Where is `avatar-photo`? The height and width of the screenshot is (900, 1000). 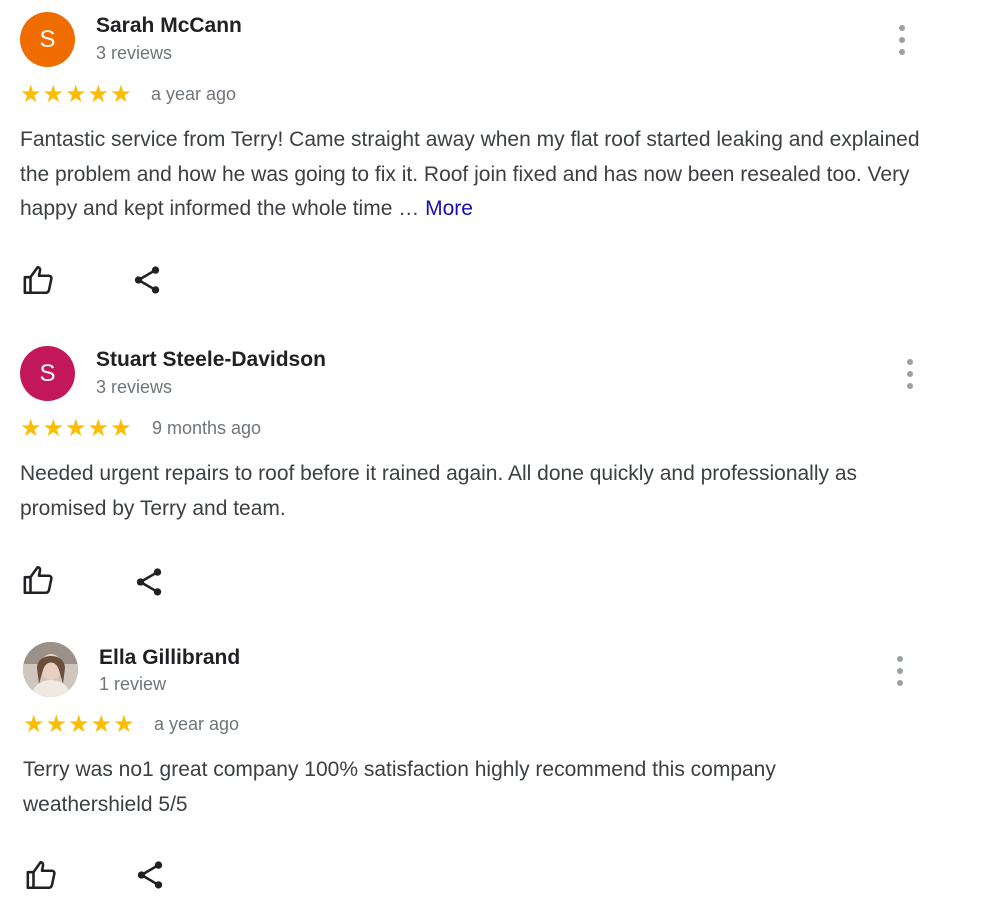 avatar-photo is located at coordinates (50, 669).